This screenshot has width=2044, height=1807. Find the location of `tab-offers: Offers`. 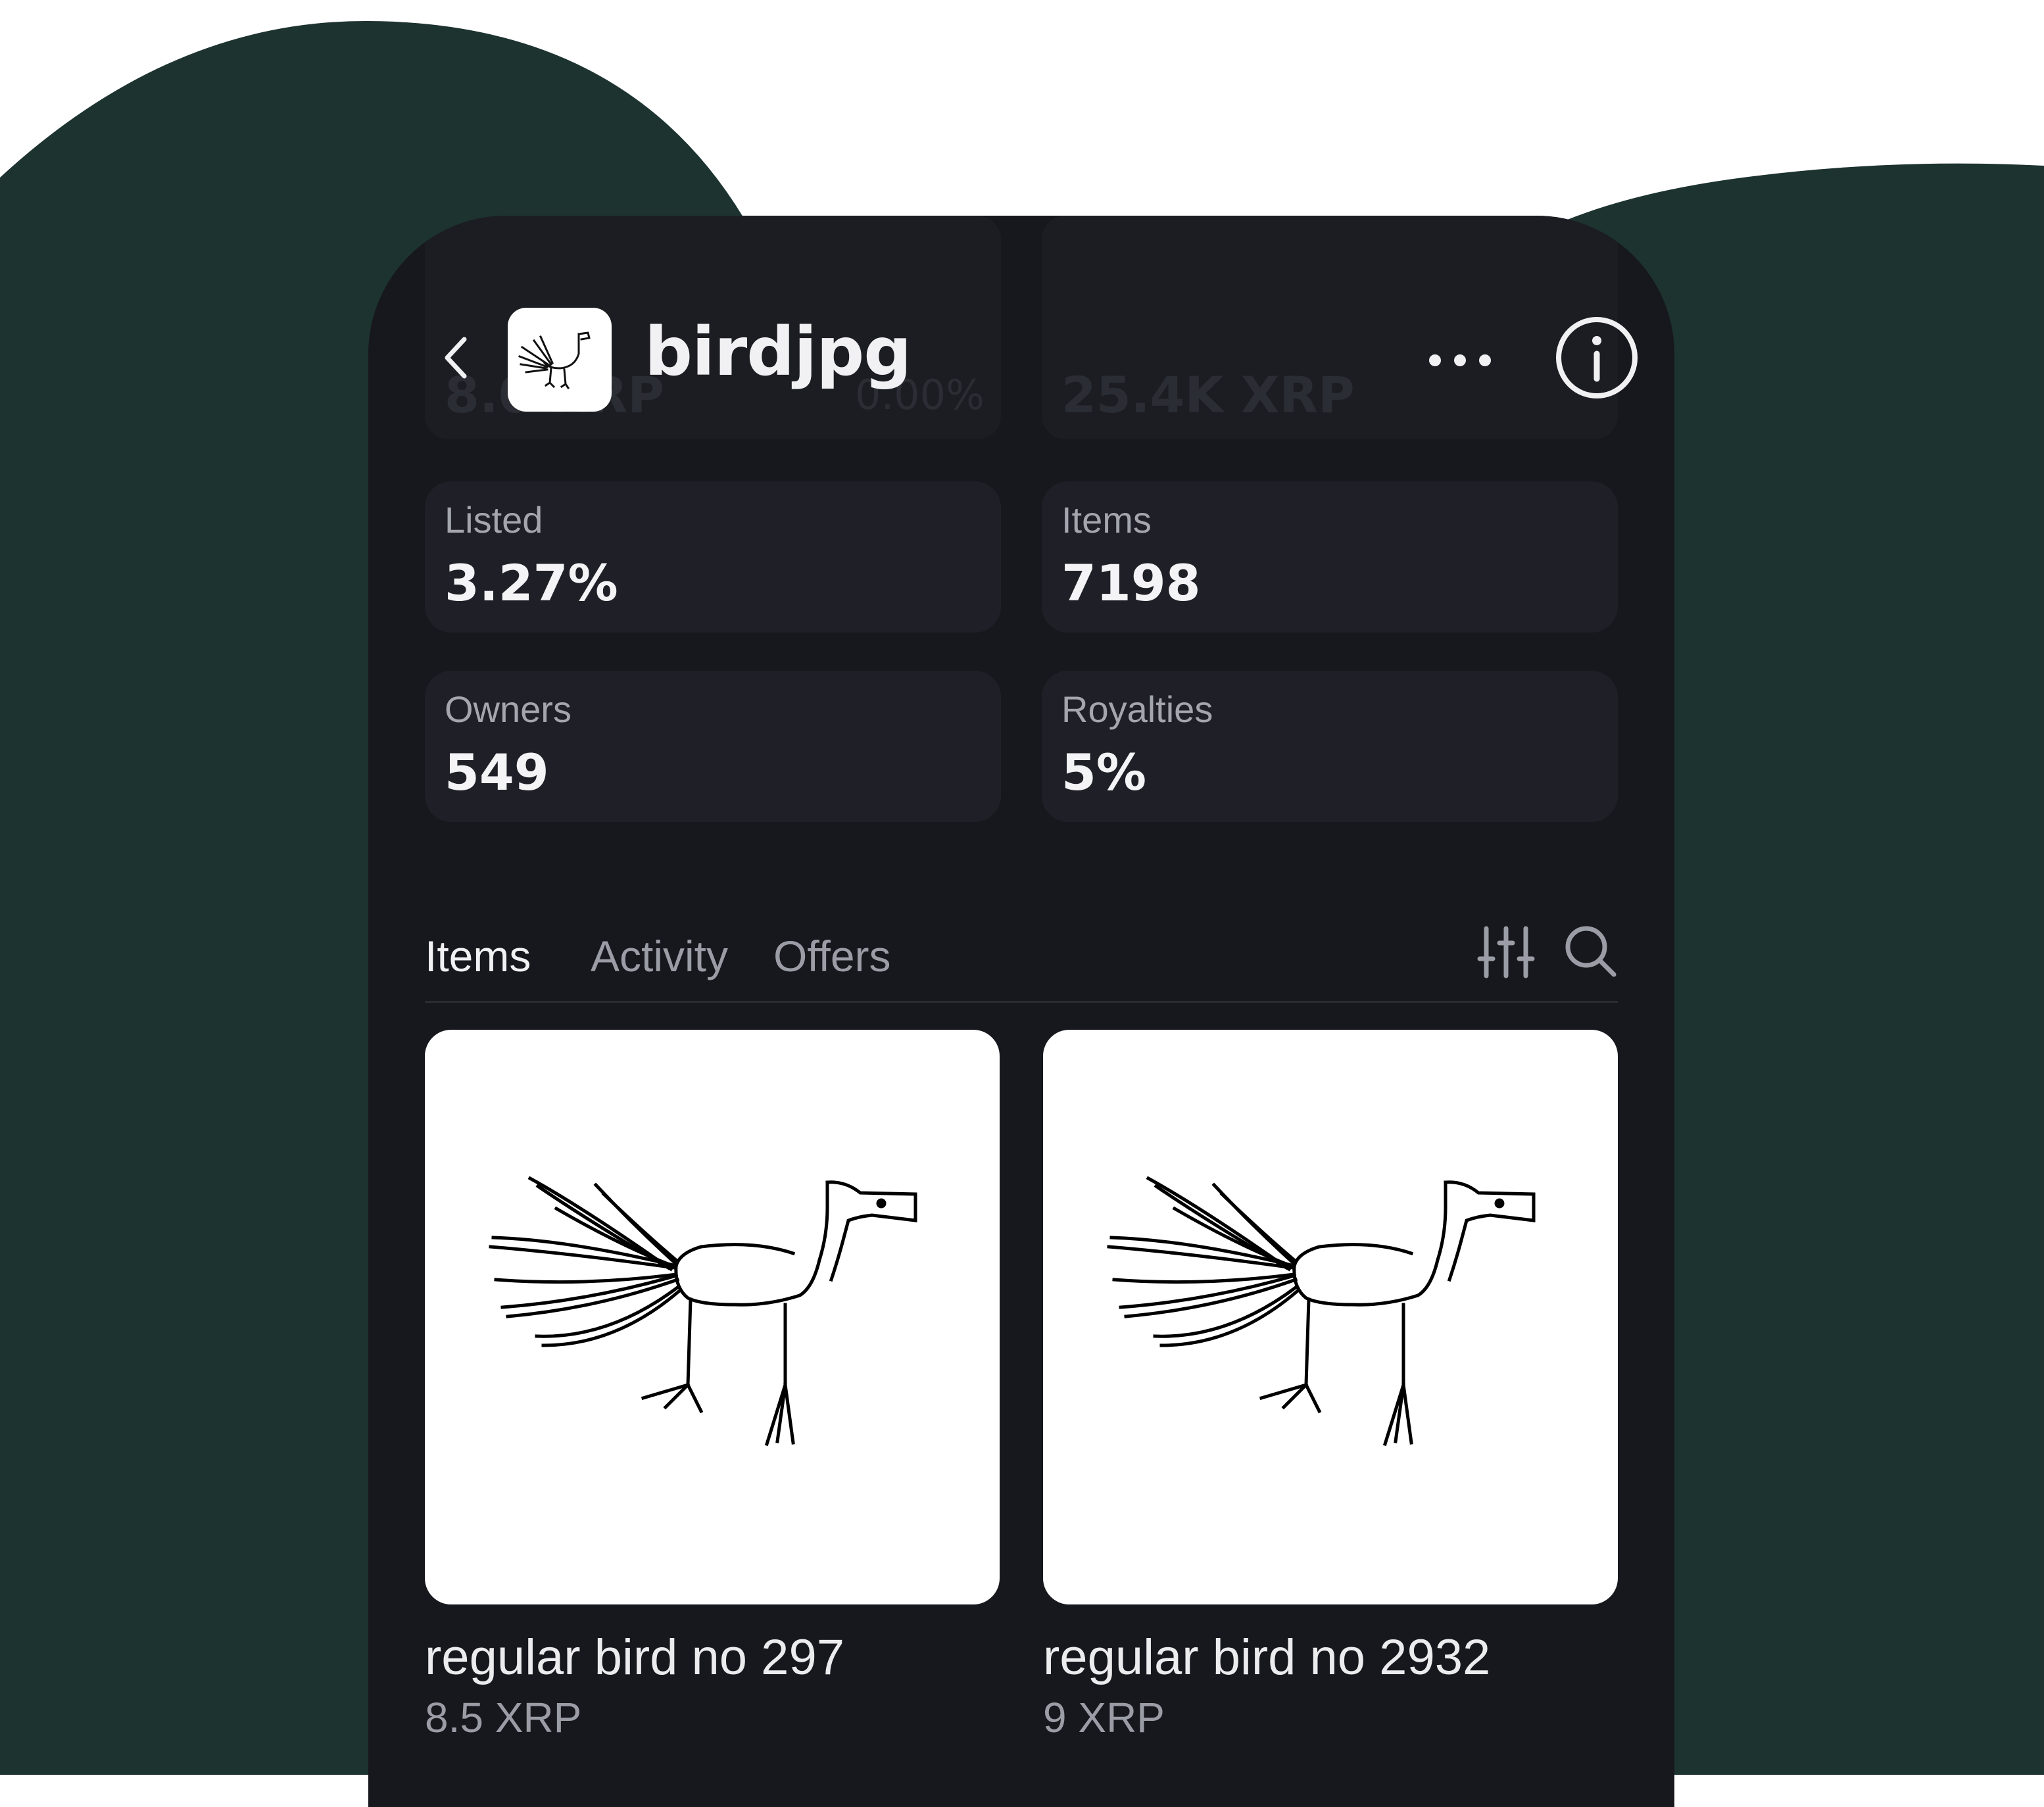

tab-offers: Offers is located at coordinates (832, 956).